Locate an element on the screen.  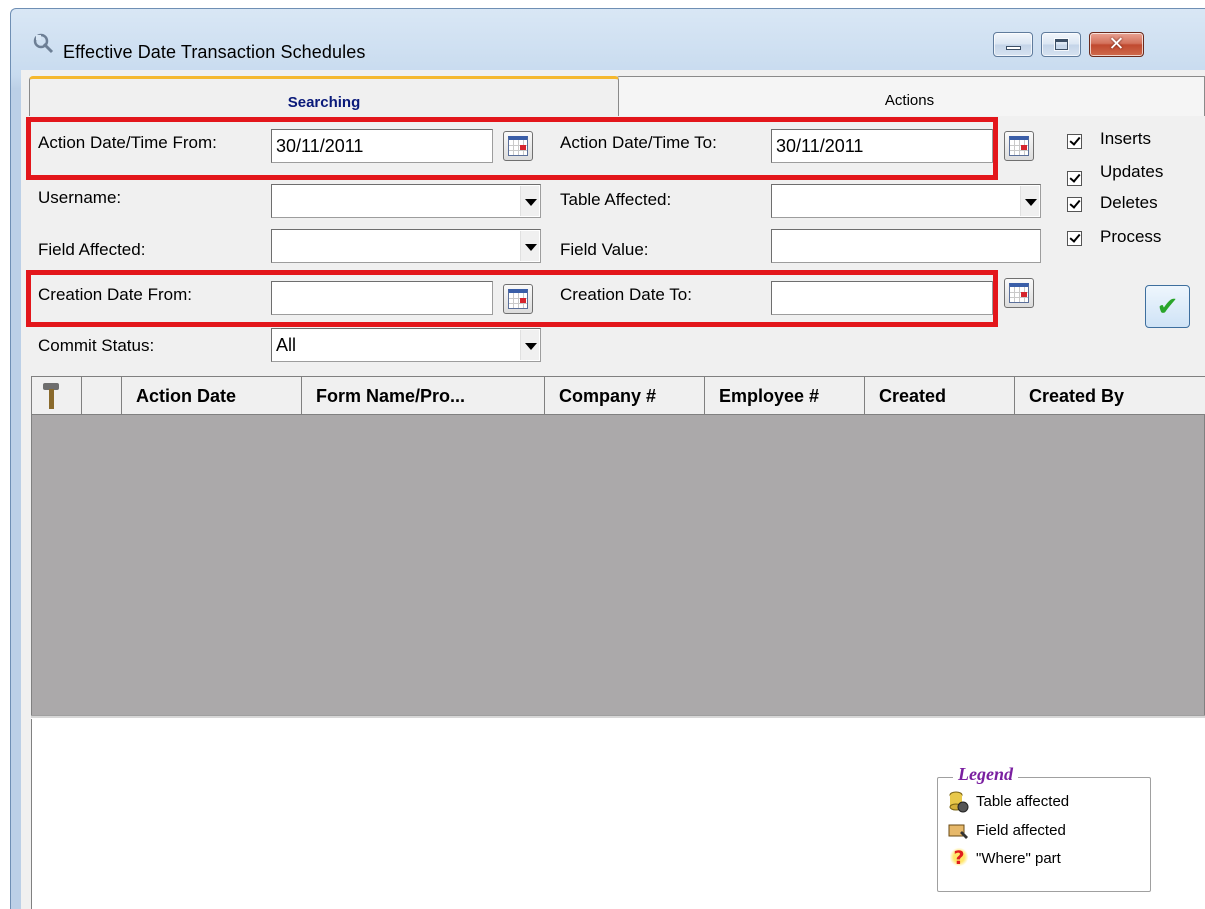
creation-date-from-label: Creation Date From: is located at coordinates (115, 294).